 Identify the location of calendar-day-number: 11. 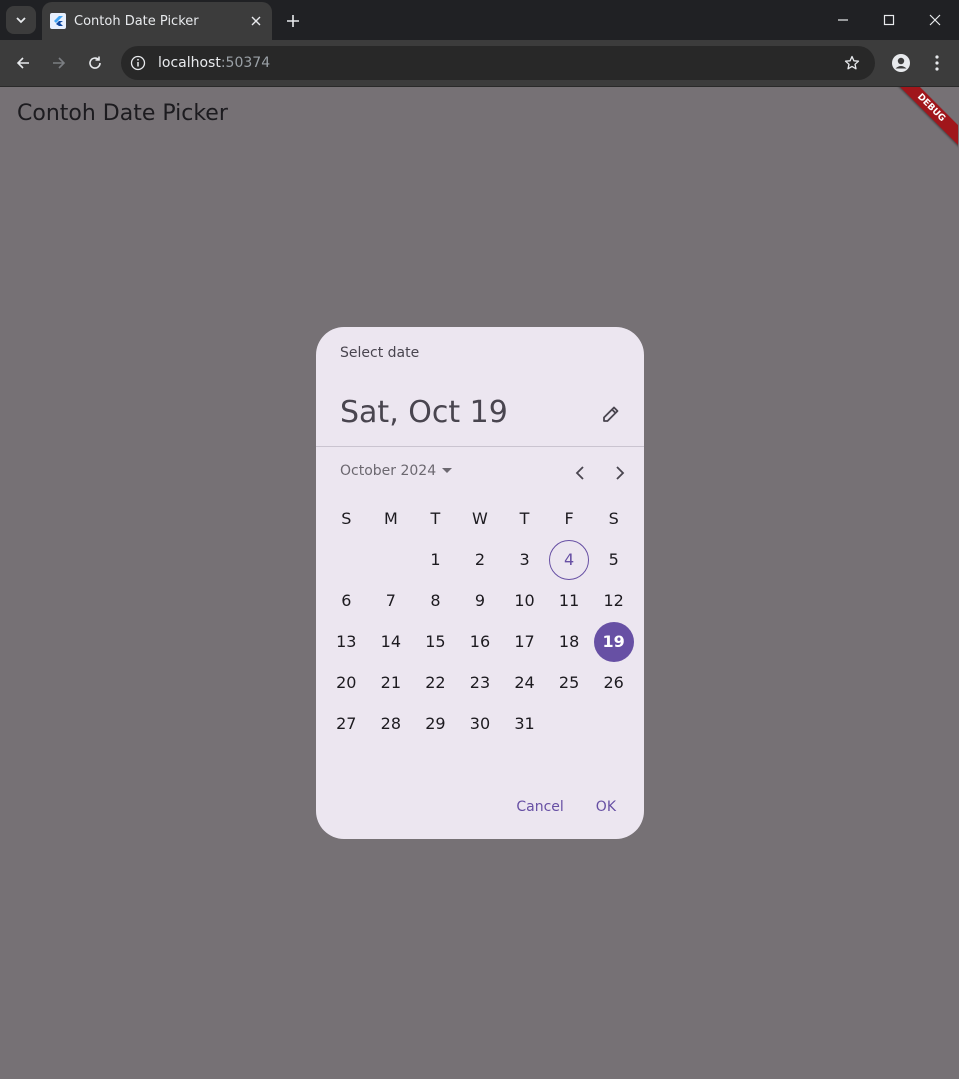
(569, 600).